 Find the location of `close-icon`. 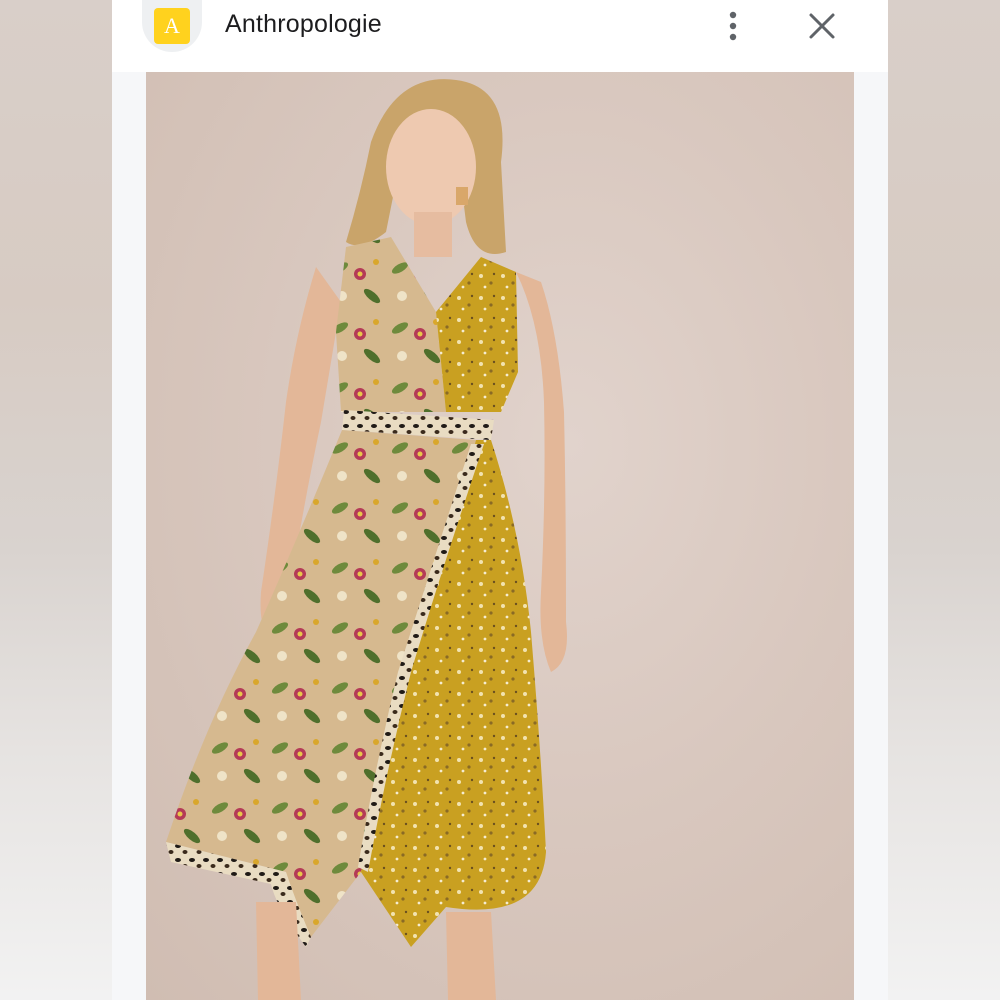

close-icon is located at coordinates (822, 26).